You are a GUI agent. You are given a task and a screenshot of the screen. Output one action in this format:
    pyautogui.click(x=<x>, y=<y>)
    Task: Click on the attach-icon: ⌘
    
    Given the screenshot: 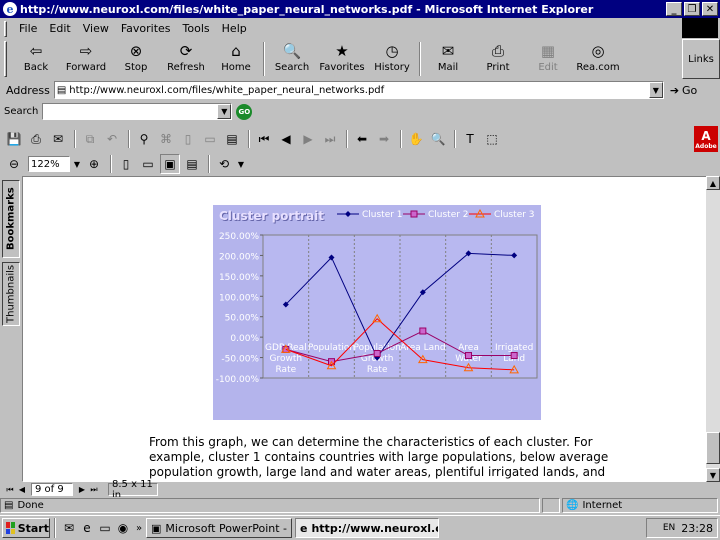 What is the action you would take?
    pyautogui.click(x=166, y=139)
    